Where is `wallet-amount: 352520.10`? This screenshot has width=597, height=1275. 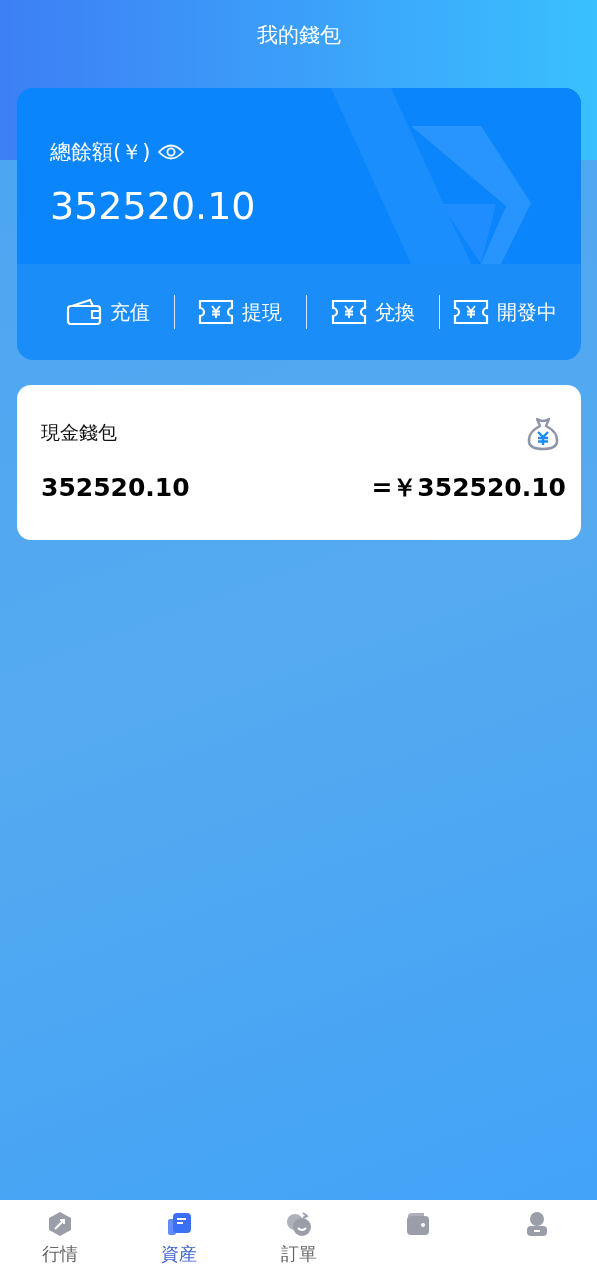 wallet-amount: 352520.10 is located at coordinates (115, 487).